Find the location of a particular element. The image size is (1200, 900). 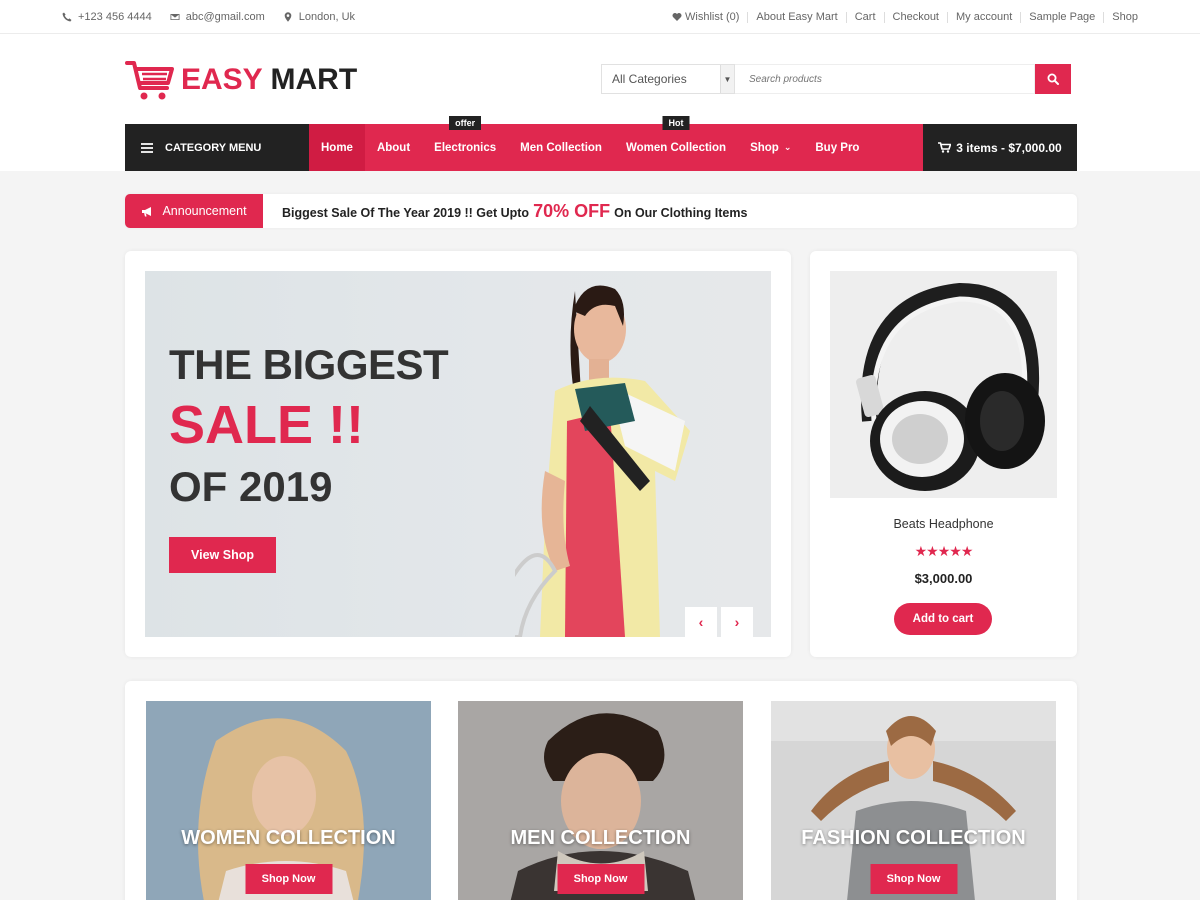

location-info: London, Uk is located at coordinates (319, 17).